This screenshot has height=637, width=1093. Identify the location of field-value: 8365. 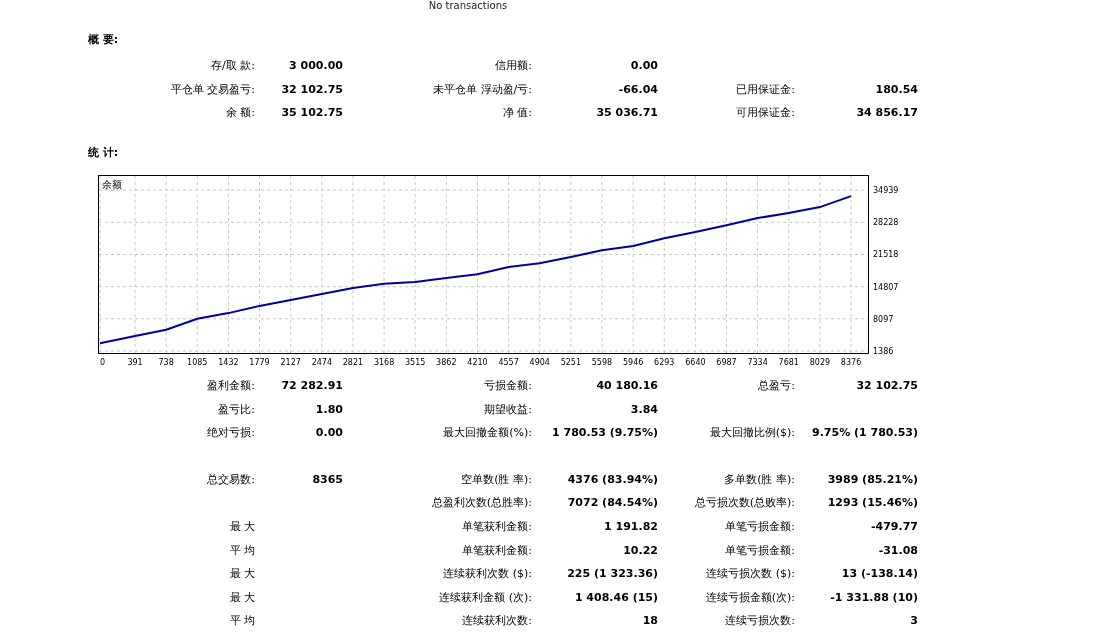
(327, 479).